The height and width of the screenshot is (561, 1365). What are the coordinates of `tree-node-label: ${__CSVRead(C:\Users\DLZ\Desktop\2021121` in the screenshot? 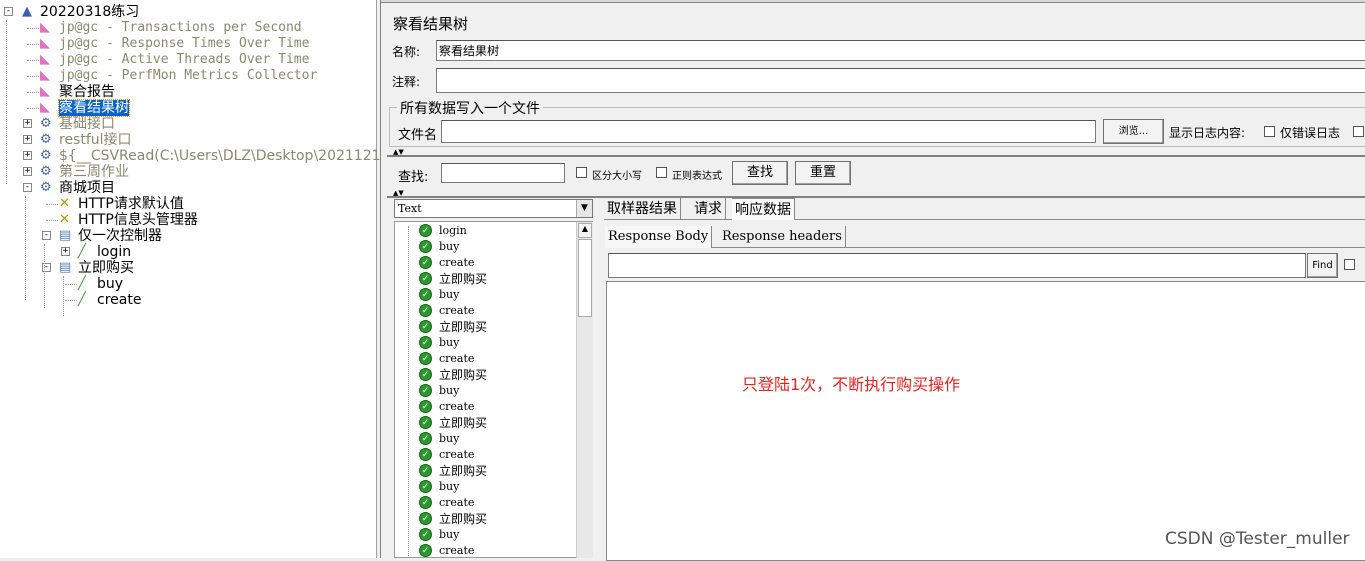 It's located at (220, 156).